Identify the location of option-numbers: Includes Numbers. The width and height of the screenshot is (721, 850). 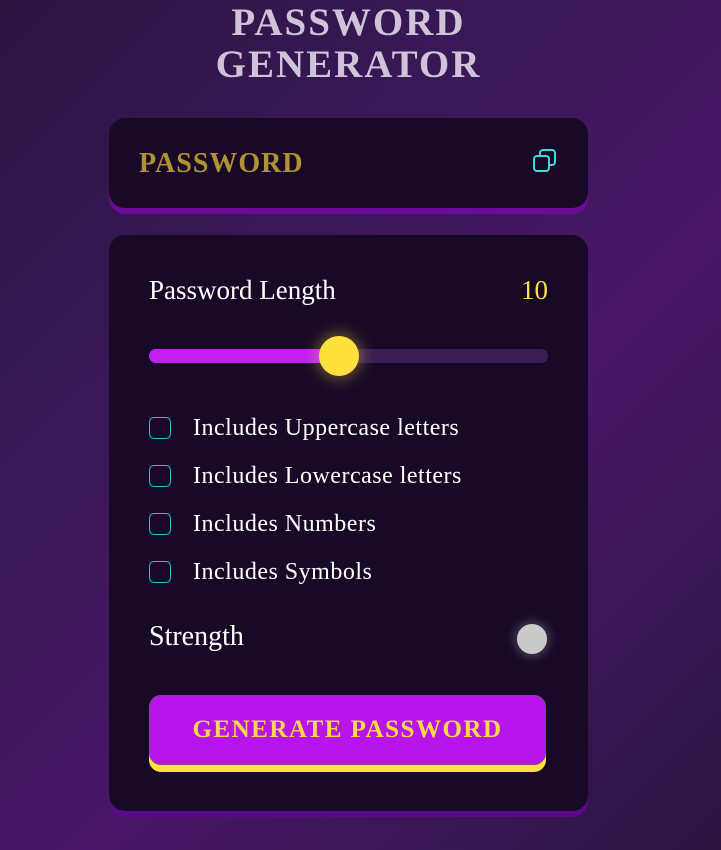
(262, 524).